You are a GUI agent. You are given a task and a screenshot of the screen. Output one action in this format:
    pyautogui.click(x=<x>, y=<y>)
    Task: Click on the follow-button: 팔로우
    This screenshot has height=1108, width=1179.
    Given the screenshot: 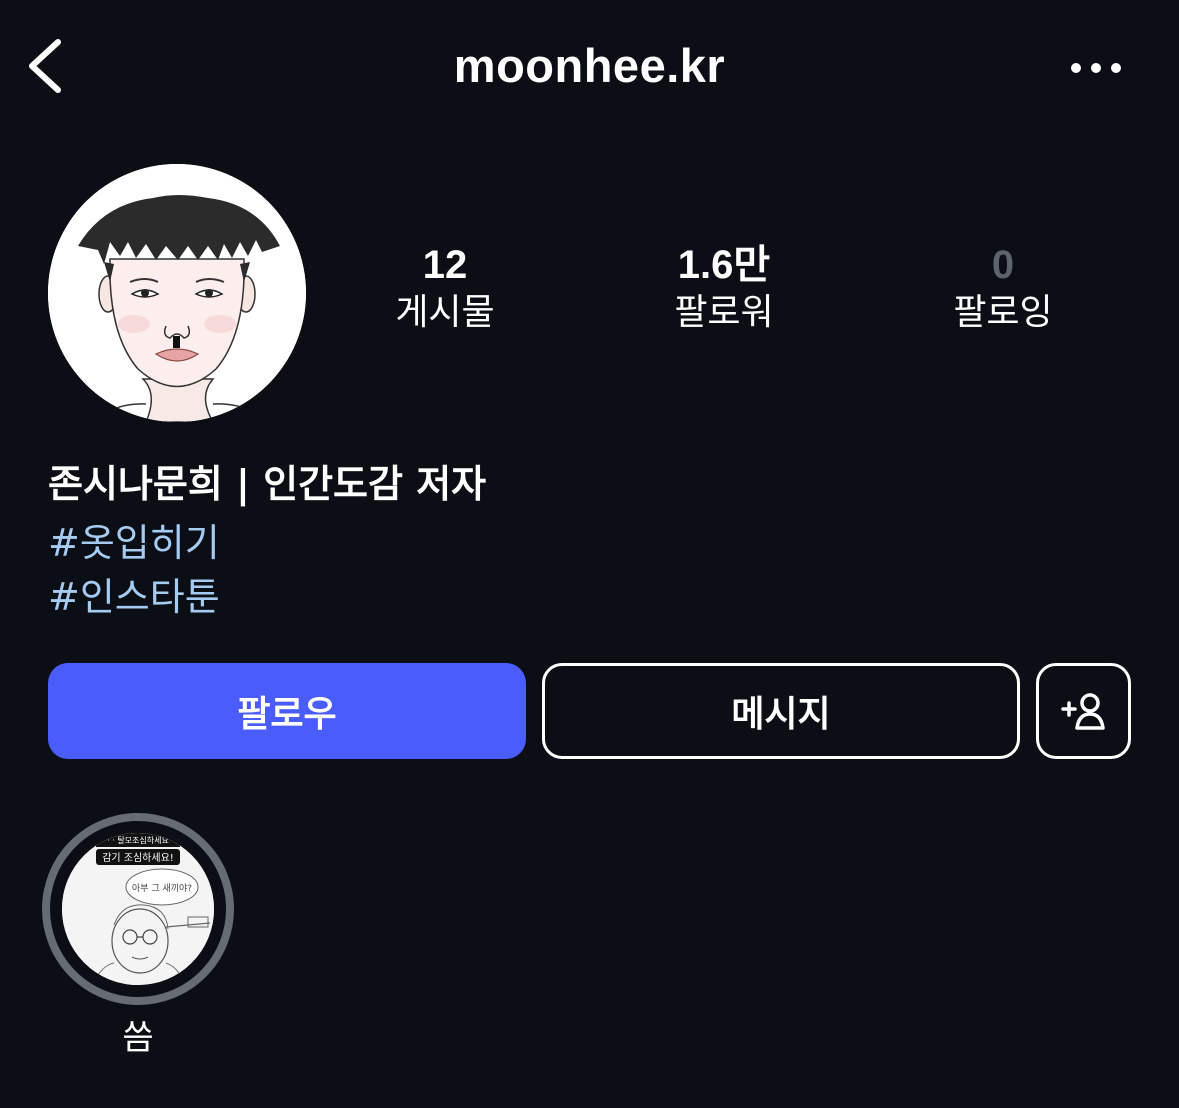 What is the action you would take?
    pyautogui.click(x=287, y=711)
    